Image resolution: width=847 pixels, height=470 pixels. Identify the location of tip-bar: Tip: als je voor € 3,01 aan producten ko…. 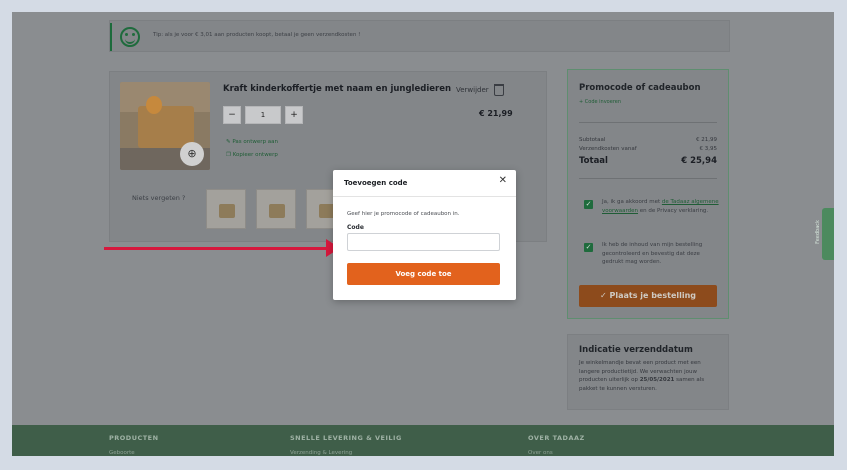
(419, 36).